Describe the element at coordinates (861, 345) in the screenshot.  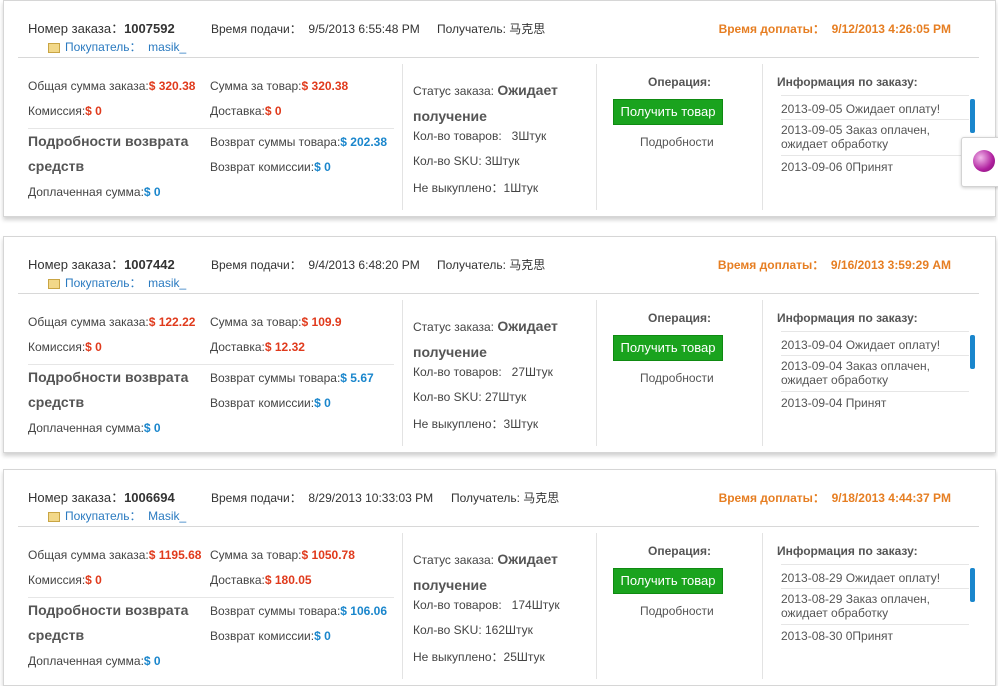
I see `info-entry: 2013-09-04 Ожидает оплату!` at that location.